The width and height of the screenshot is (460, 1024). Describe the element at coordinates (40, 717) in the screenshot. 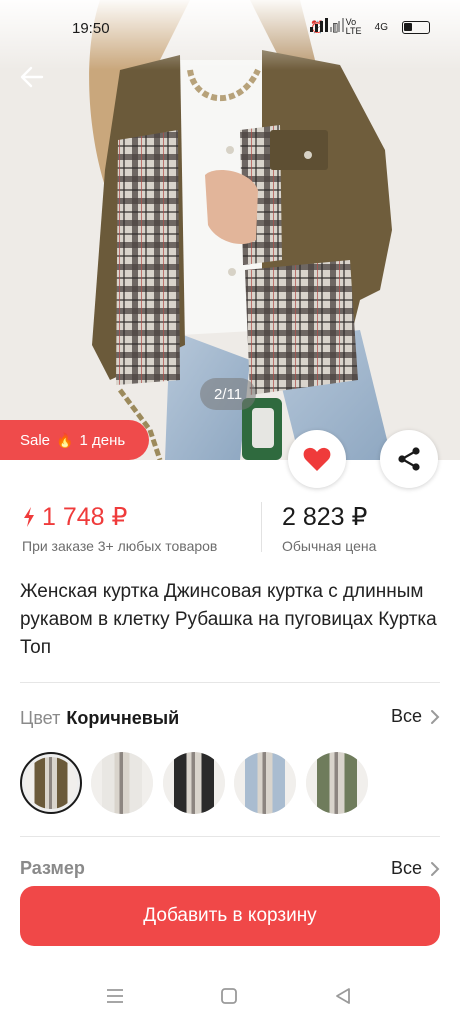

I see `color-label: Цвет` at that location.